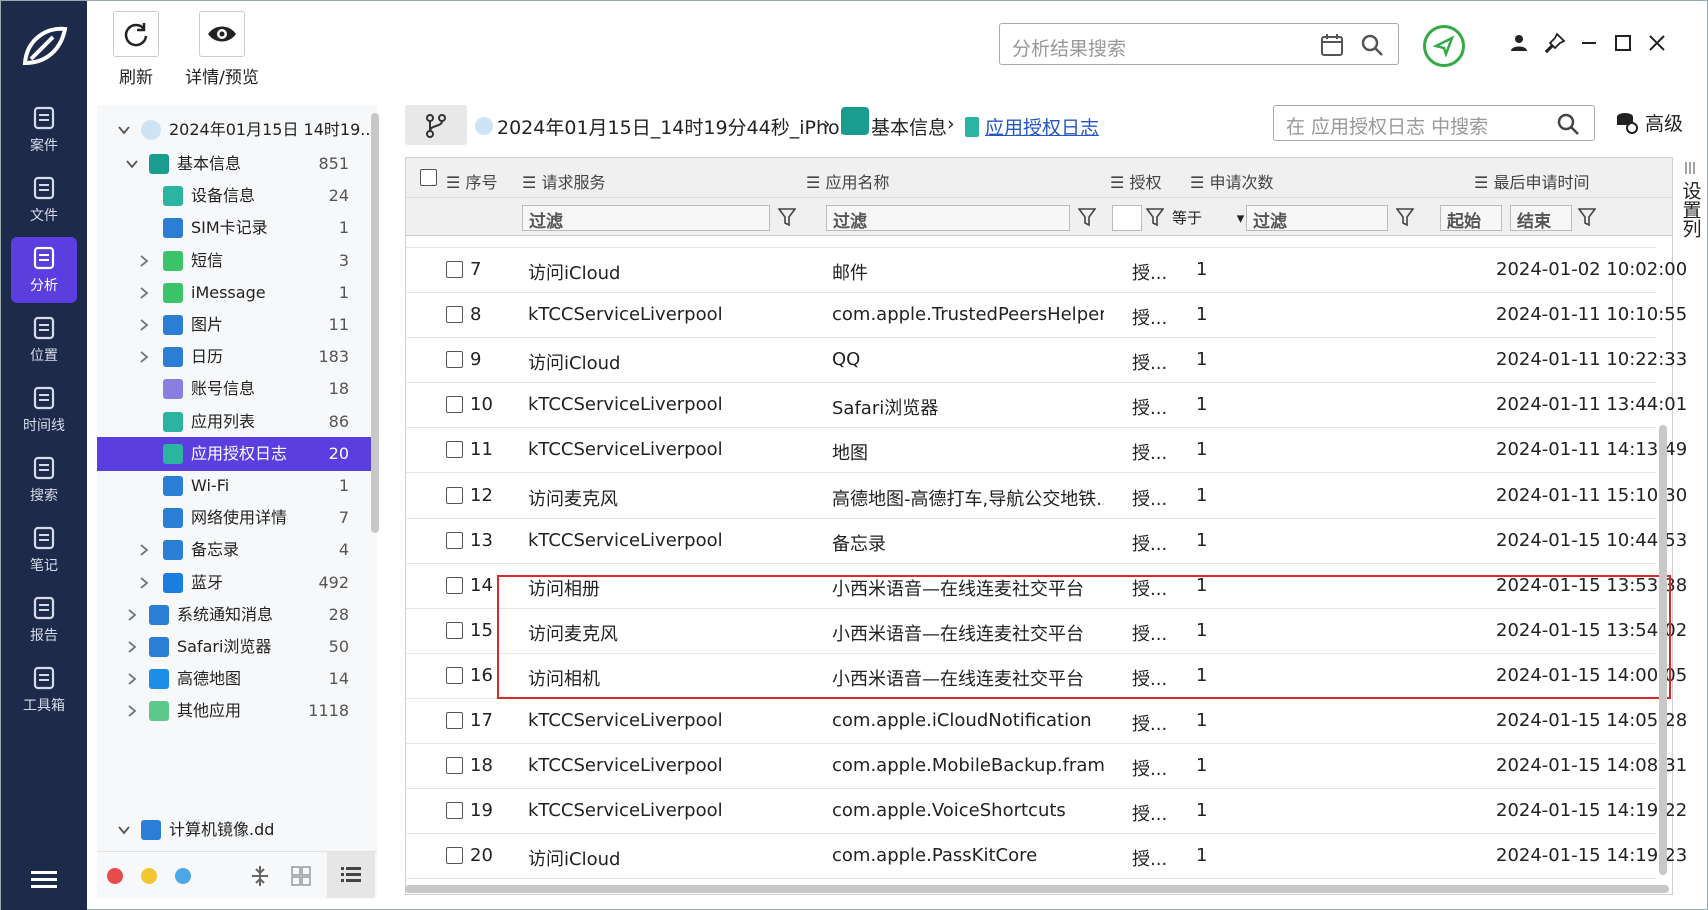 The image size is (1708, 910). What do you see at coordinates (222, 49) in the screenshot?
I see `detail-preview-button: 详情/预览` at bounding box center [222, 49].